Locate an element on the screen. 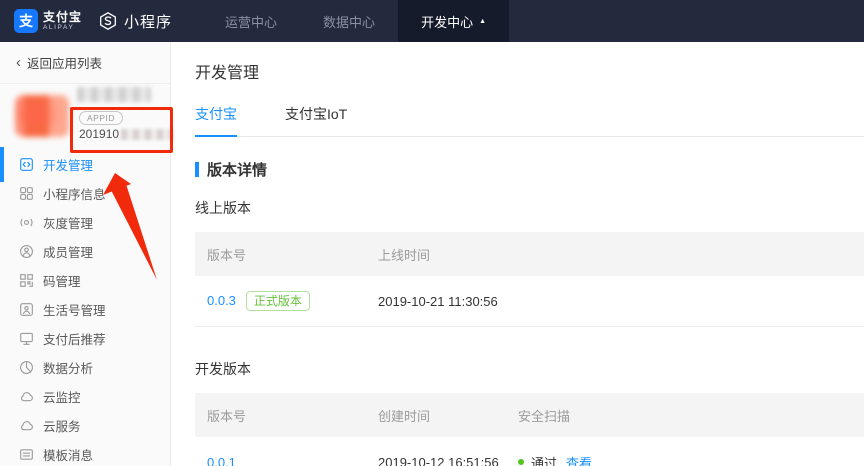 The width and height of the screenshot is (864, 466). sidebar-item-label: 数据分析 is located at coordinates (68, 369).